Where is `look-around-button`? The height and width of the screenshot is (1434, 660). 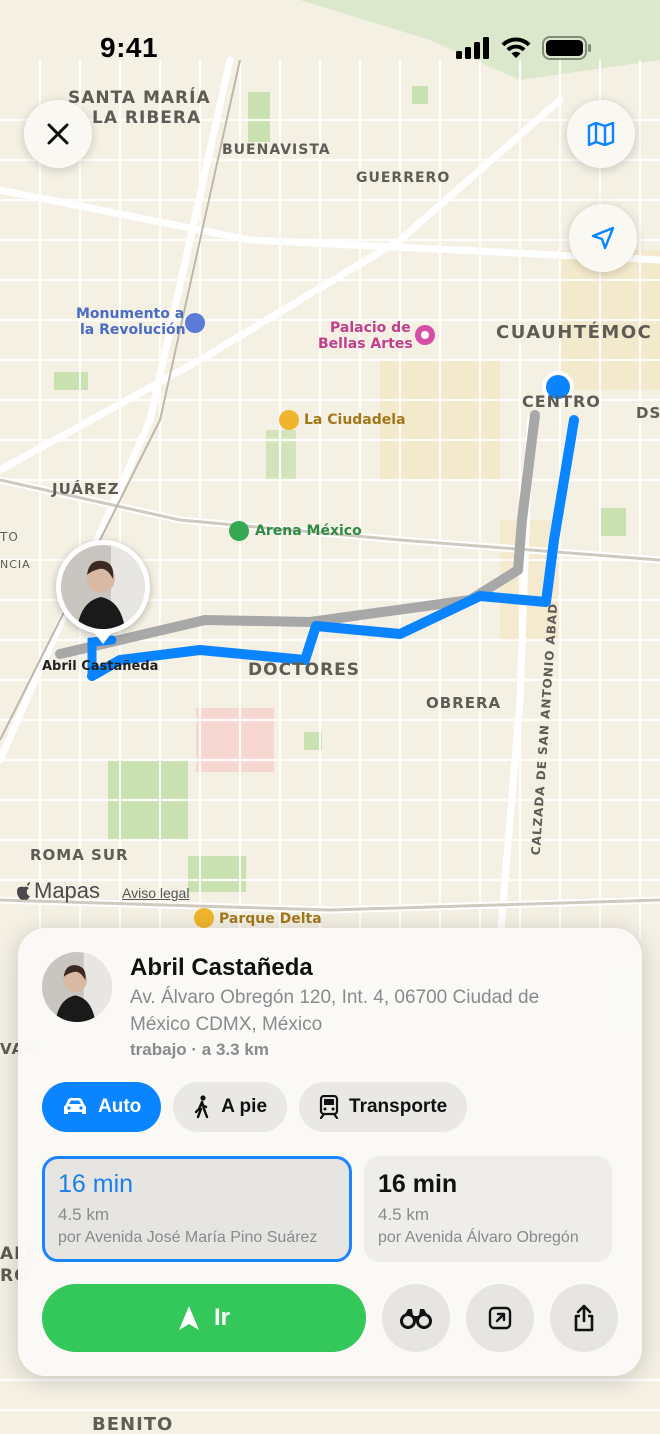 look-around-button is located at coordinates (416, 1318).